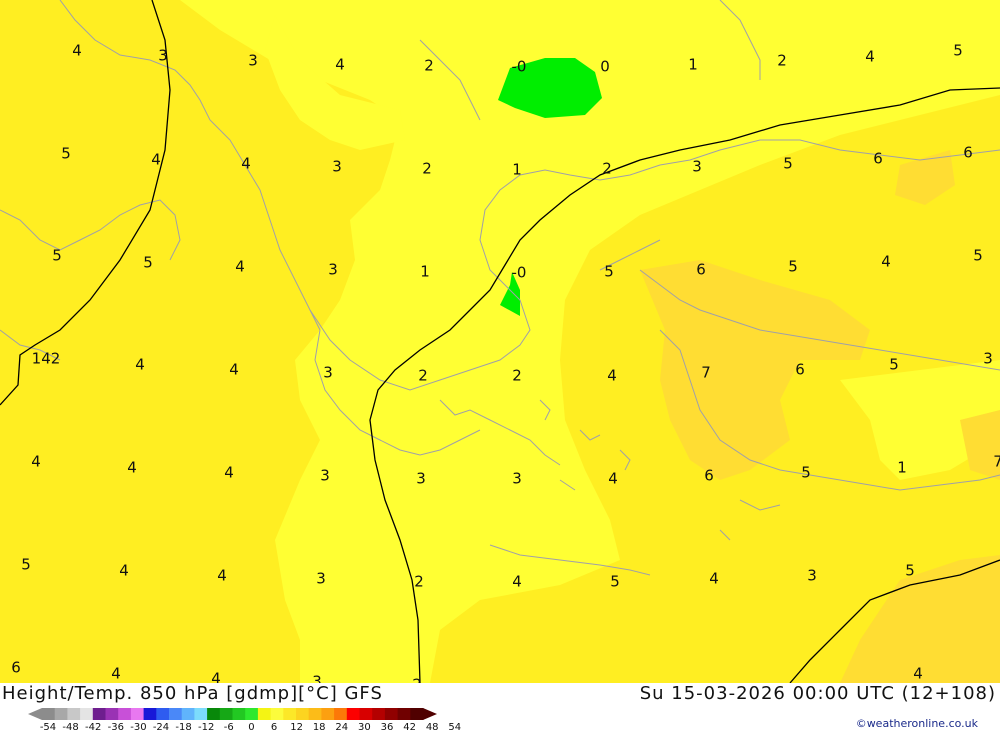 The height and width of the screenshot is (734, 1000). I want to click on color-scale-bar, so click(232, 714).